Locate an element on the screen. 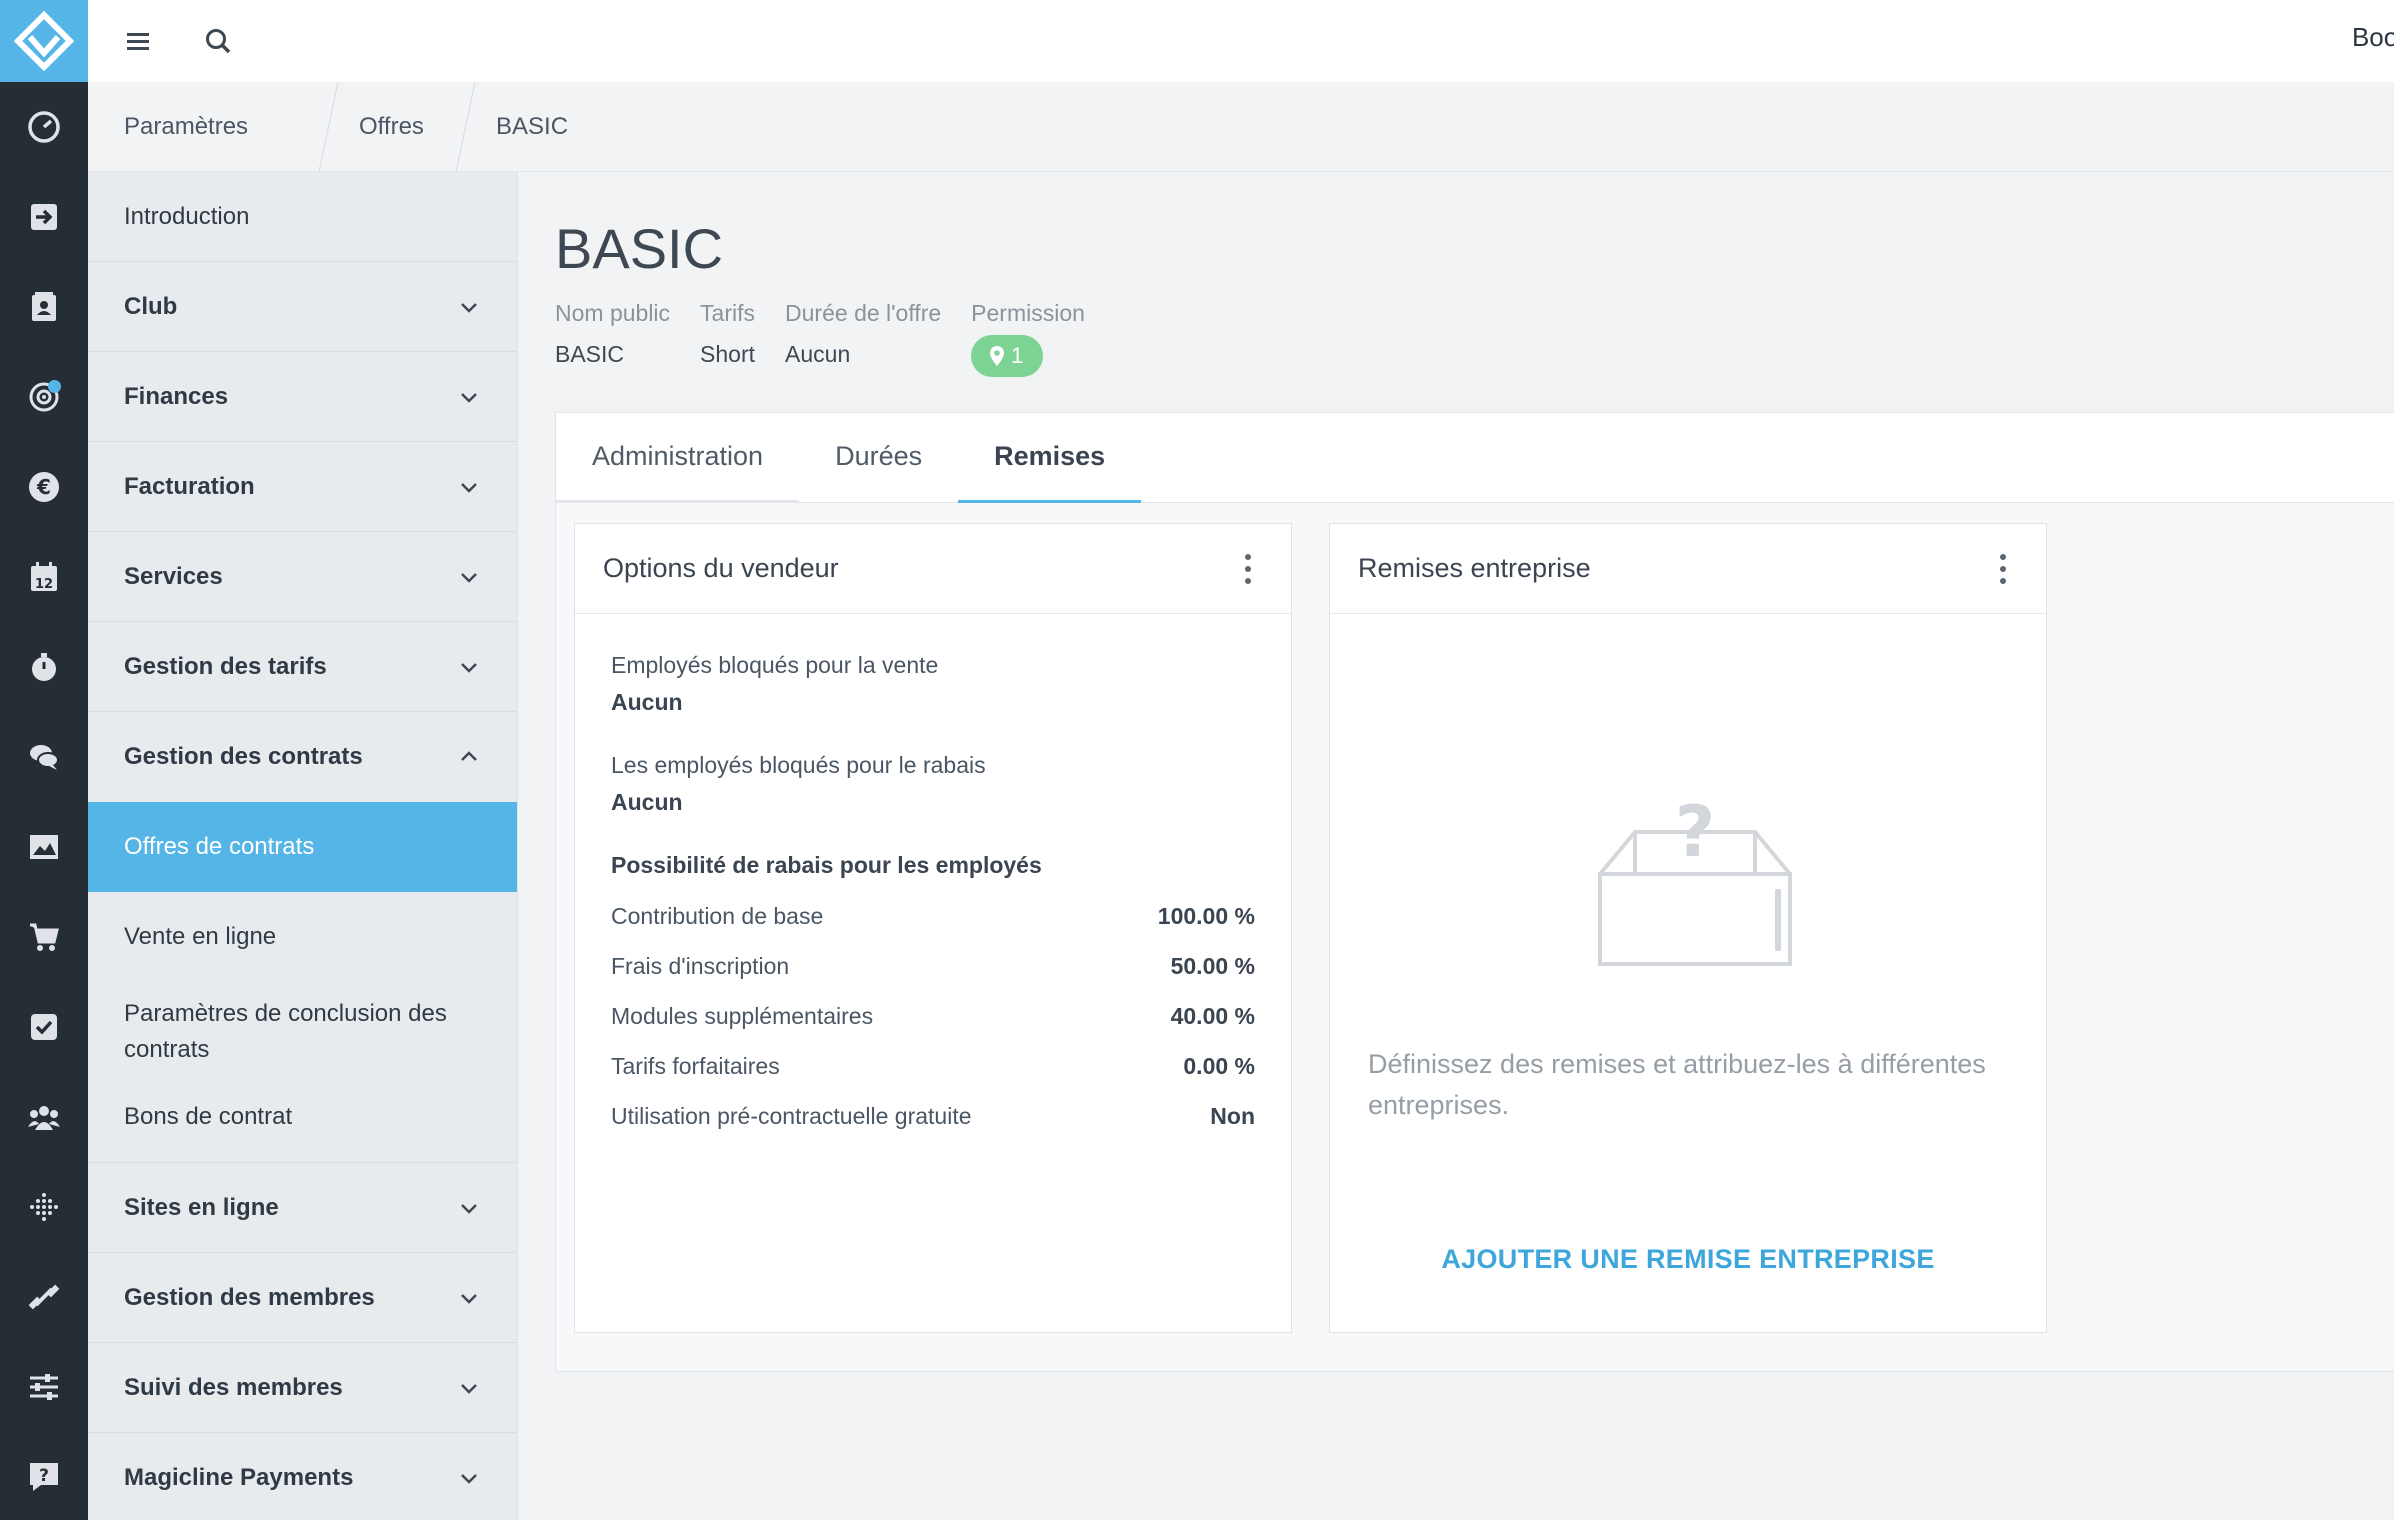  sidebar-item-label: Services is located at coordinates (173, 576).